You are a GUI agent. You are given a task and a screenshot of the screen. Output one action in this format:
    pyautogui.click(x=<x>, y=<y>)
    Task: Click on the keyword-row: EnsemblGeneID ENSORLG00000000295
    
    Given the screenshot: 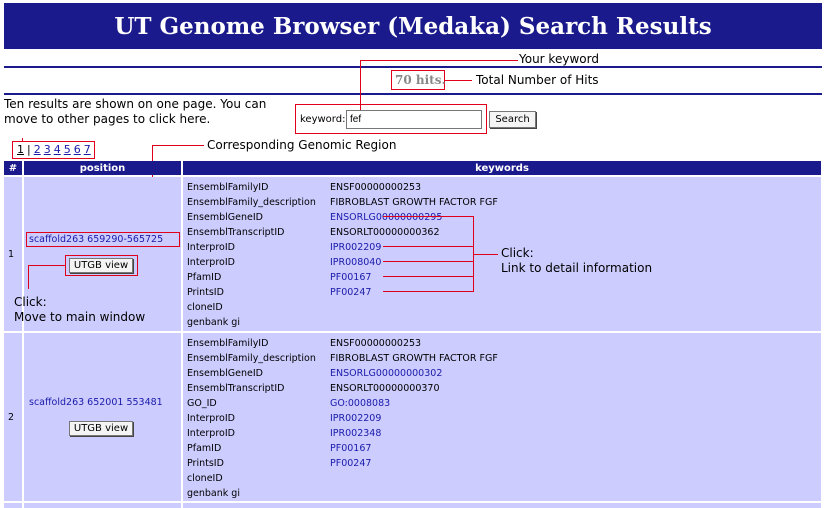 What is the action you would take?
    pyautogui.click(x=502, y=217)
    